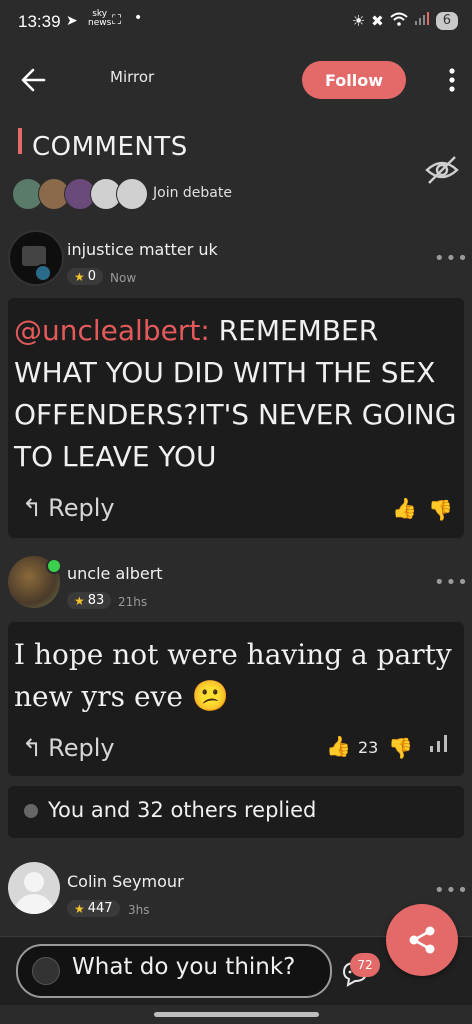  I want to click on replier-avatar, so click(31, 811).